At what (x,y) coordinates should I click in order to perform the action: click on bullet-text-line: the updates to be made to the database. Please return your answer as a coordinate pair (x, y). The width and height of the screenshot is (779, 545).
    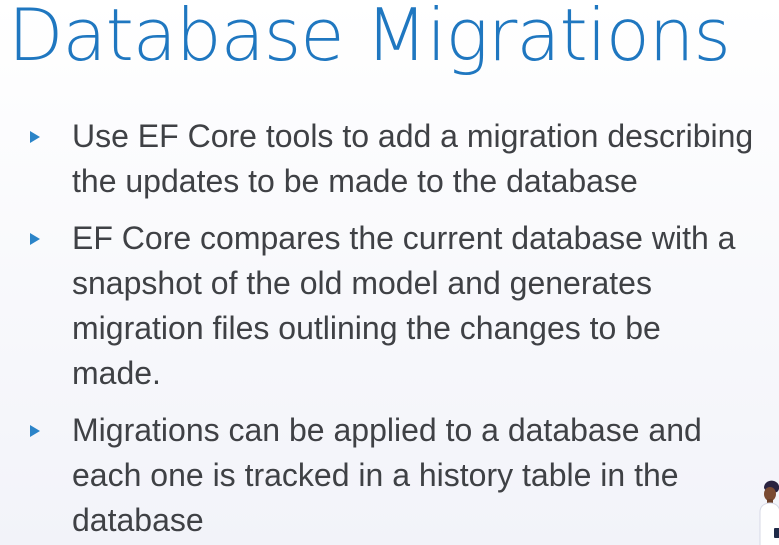
    Looking at the image, I should click on (355, 181).